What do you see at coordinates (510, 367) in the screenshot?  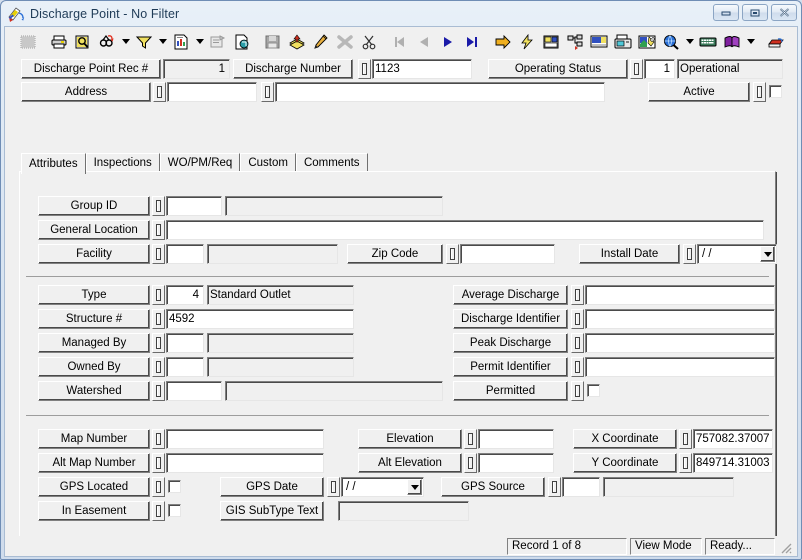 I see `permit-identifier-label: Permit Identifier` at bounding box center [510, 367].